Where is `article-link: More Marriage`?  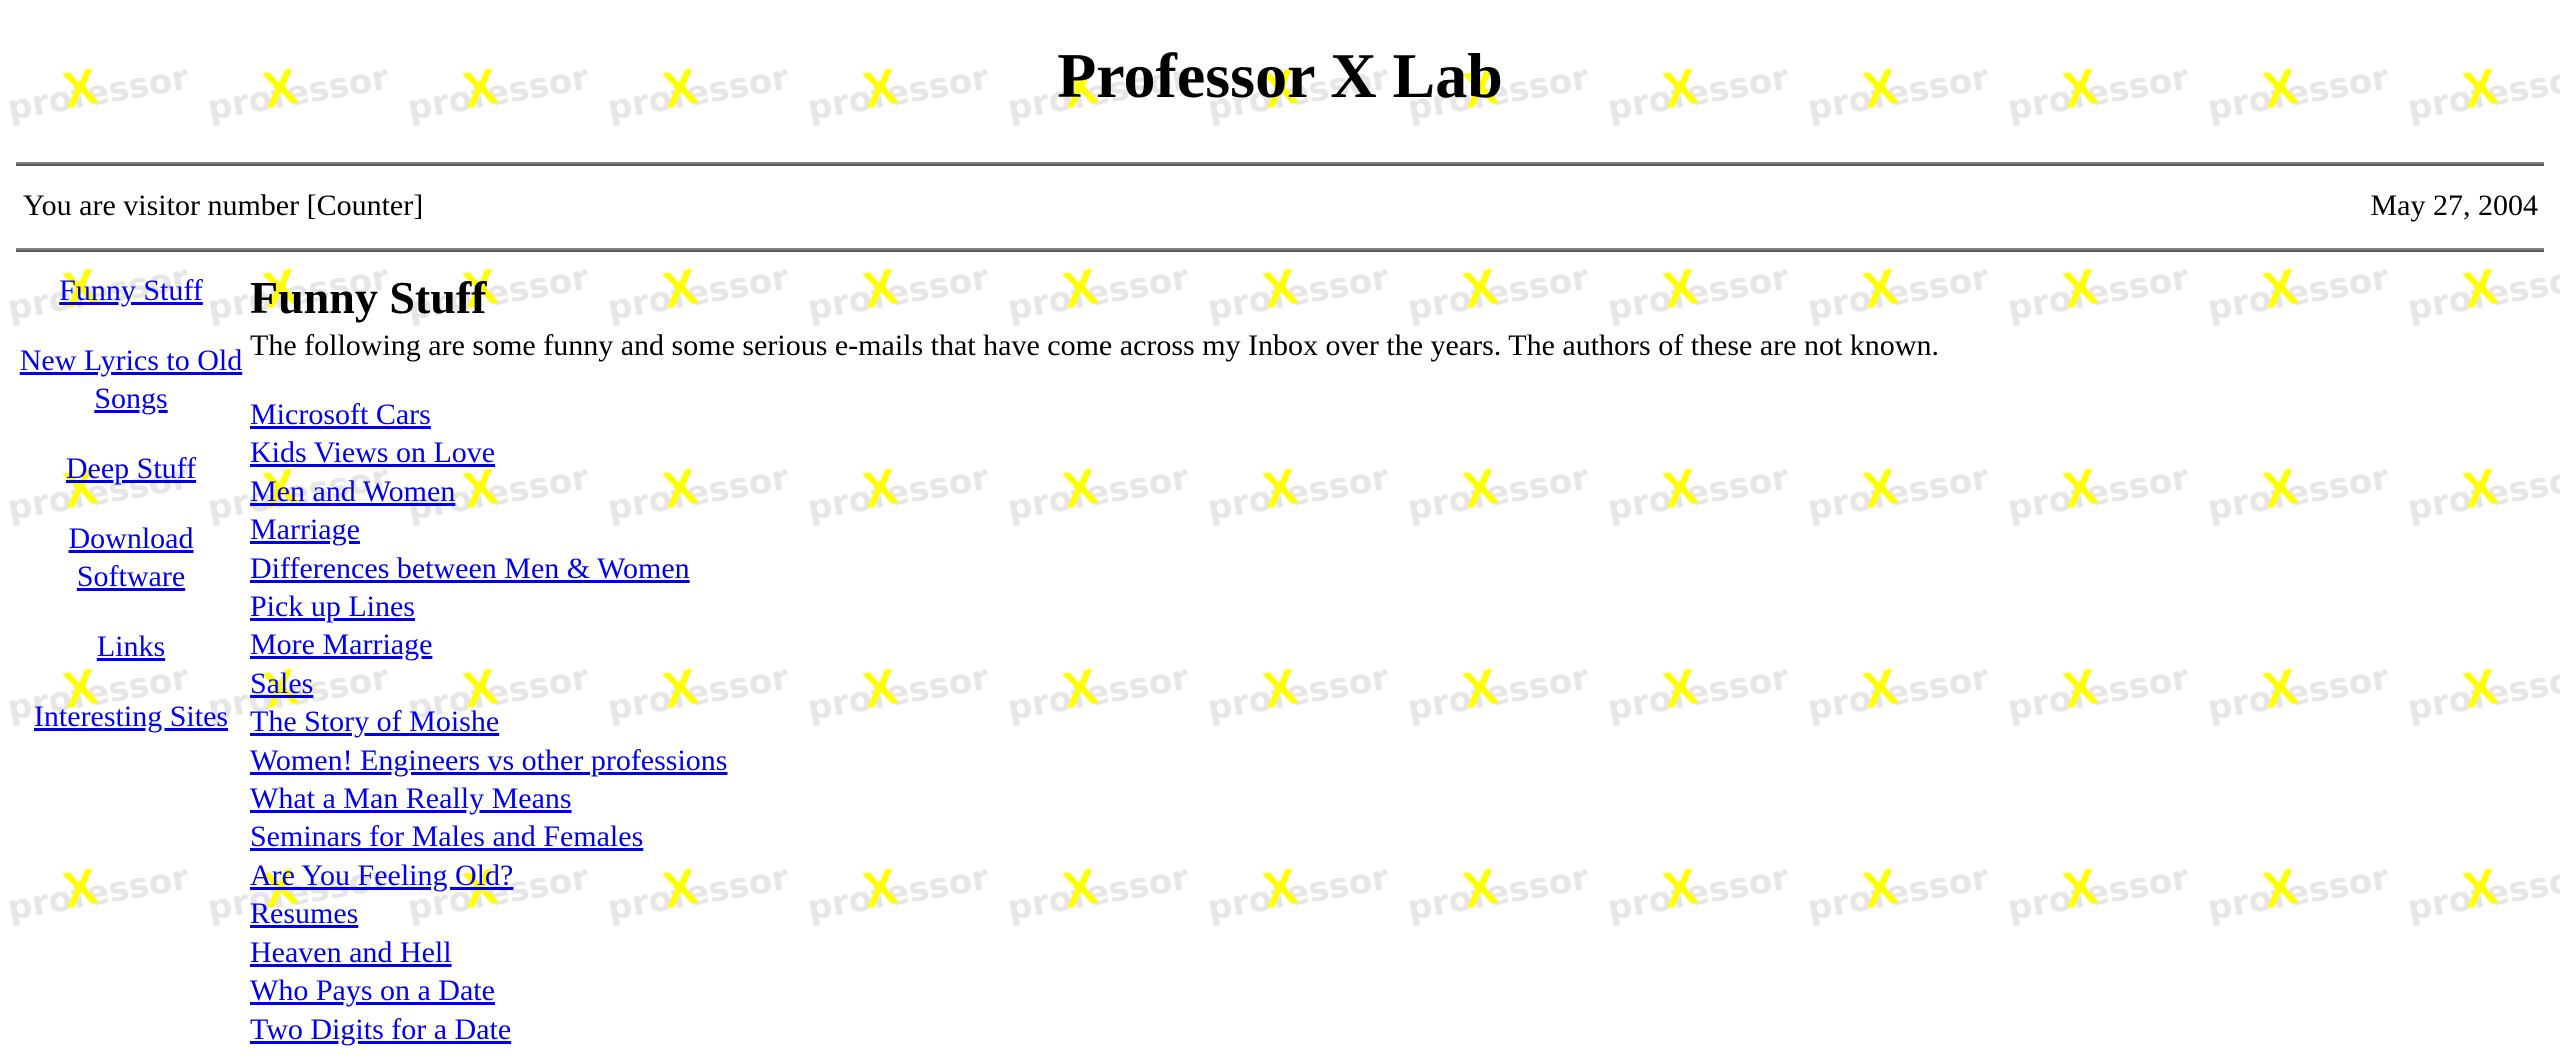
article-link: More Marriage is located at coordinates (1395, 645).